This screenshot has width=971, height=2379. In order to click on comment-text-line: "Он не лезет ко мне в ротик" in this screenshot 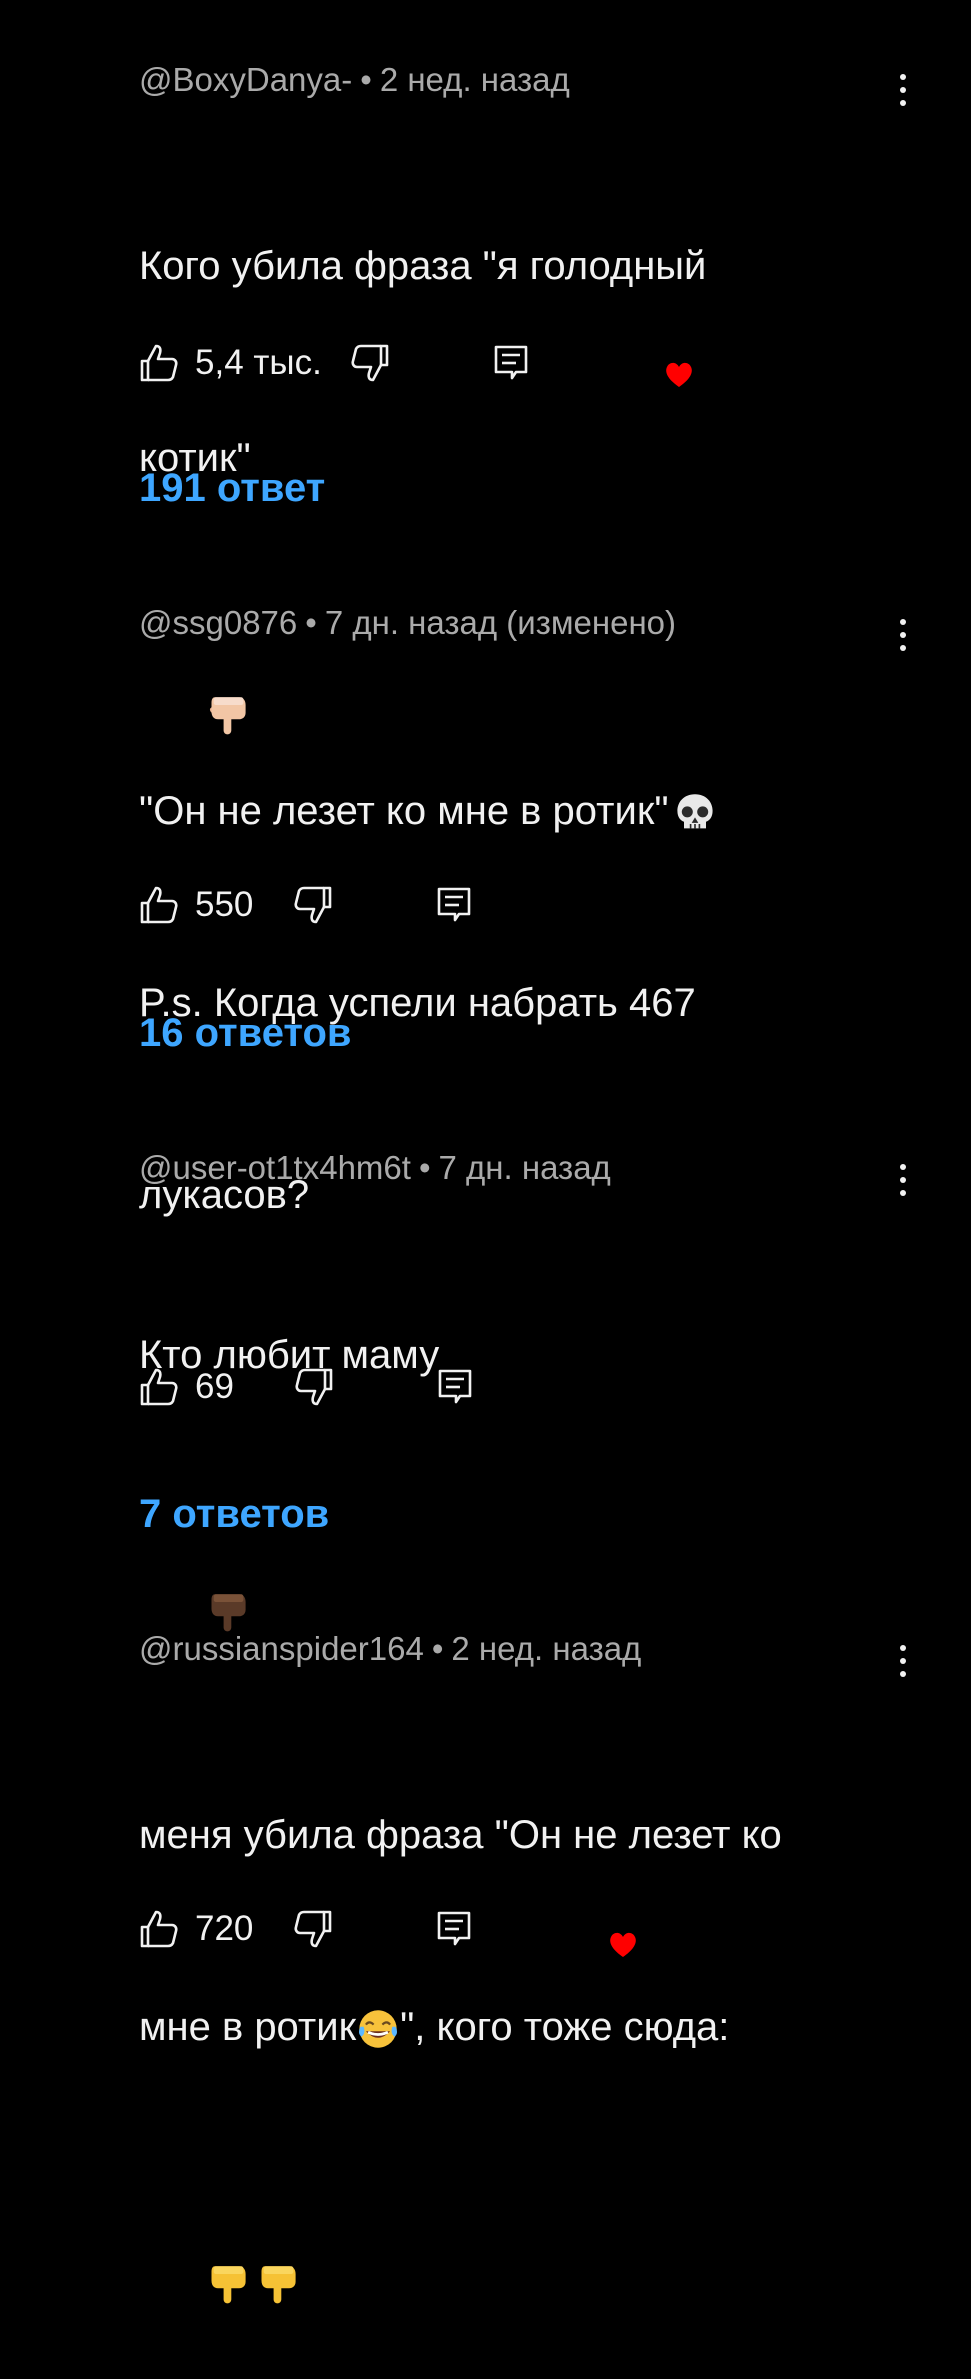, I will do `click(499, 811)`.